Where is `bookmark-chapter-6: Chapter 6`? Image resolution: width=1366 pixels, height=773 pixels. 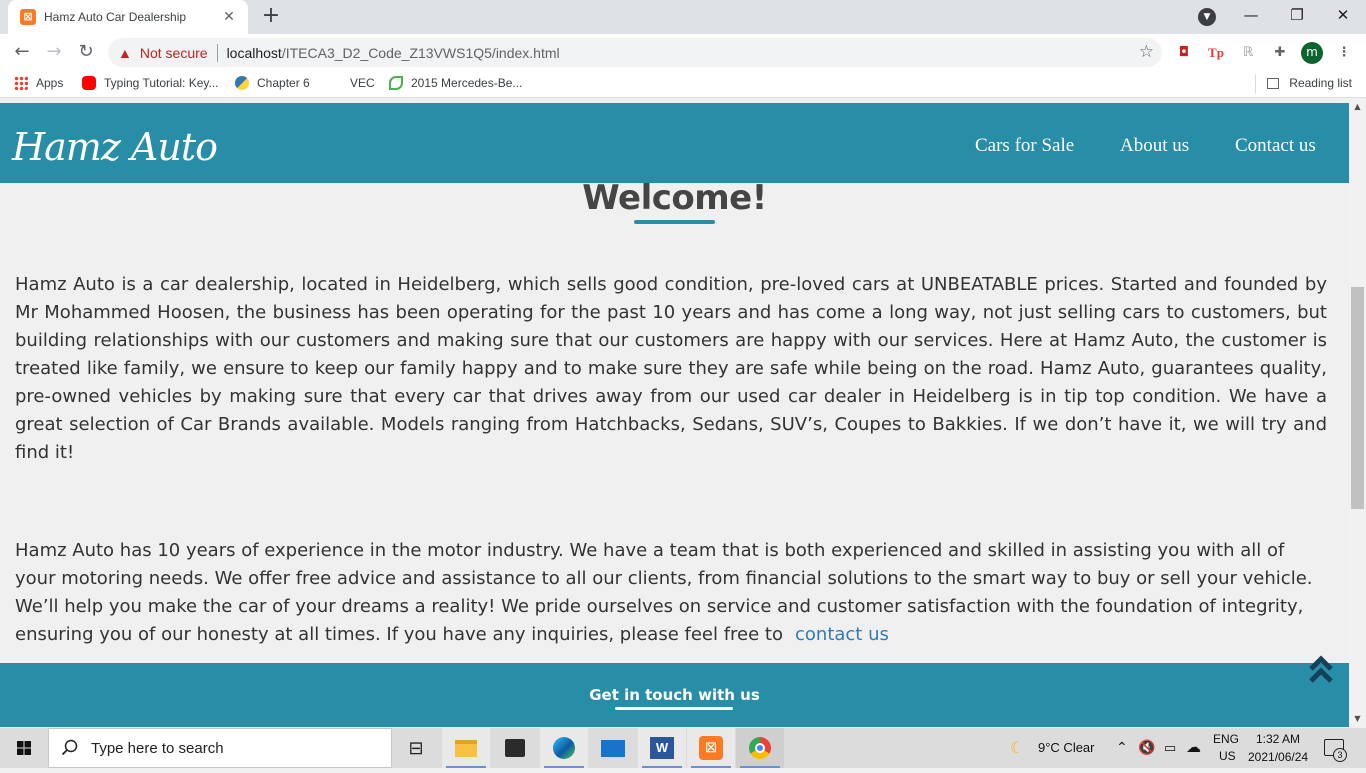 bookmark-chapter-6: Chapter 6 is located at coordinates (272, 83).